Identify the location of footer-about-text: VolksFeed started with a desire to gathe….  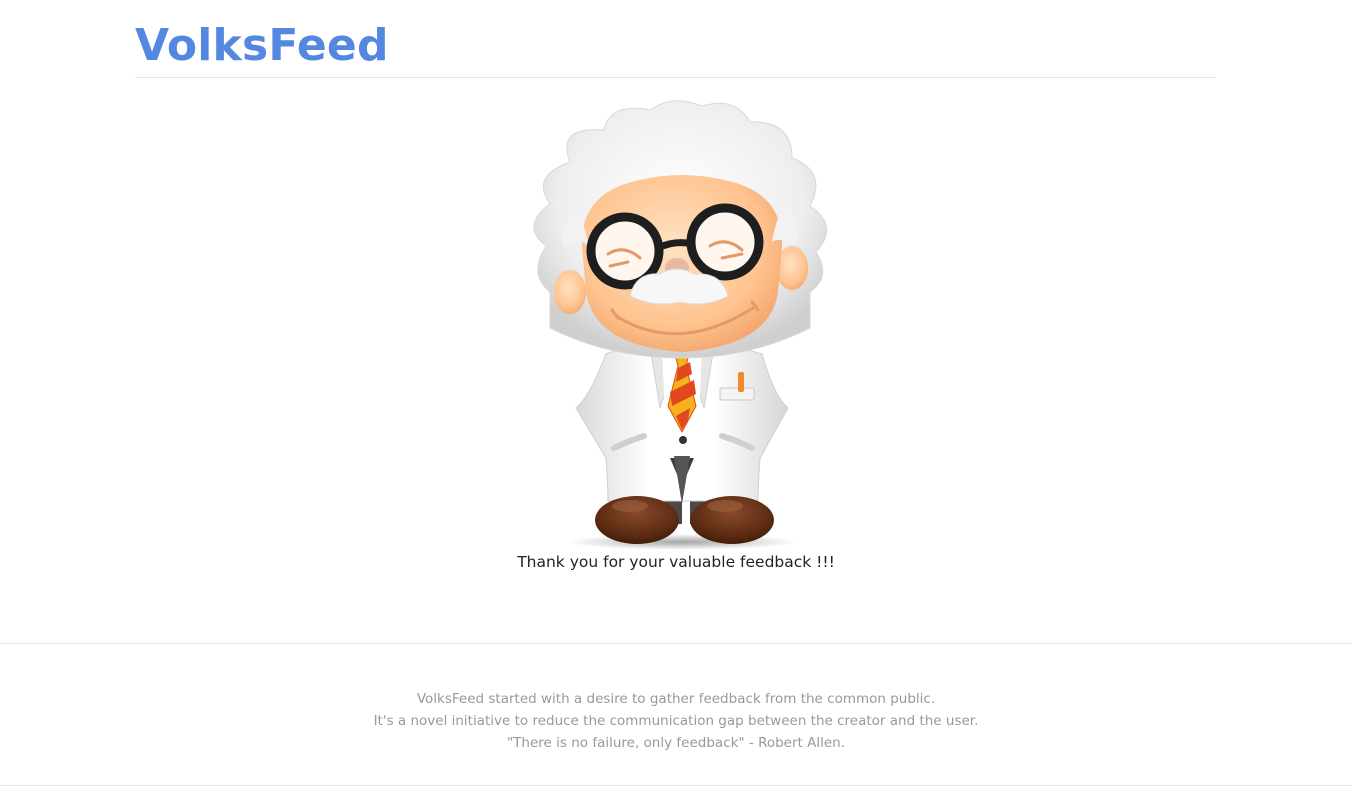
(676, 721).